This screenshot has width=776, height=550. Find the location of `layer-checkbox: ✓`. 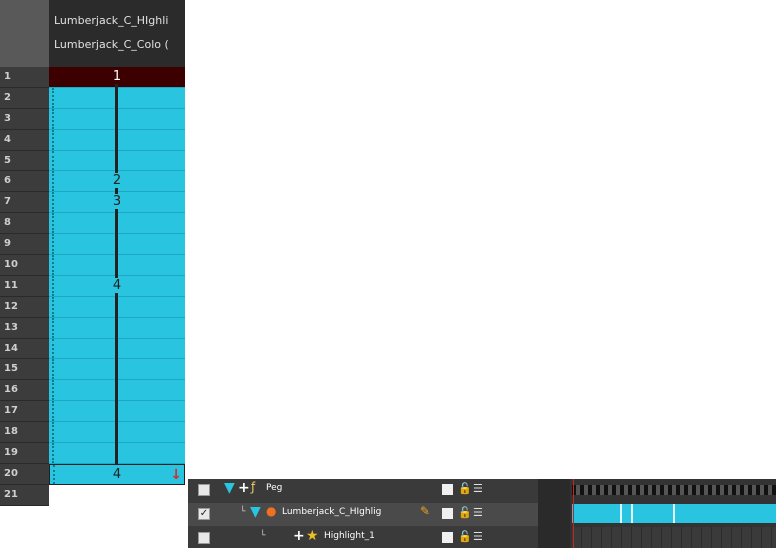

layer-checkbox: ✓ is located at coordinates (204, 514).